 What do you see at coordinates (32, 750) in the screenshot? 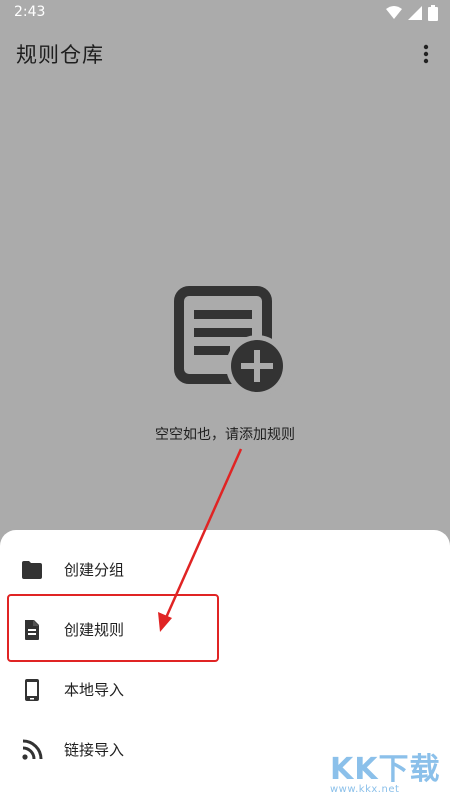
I see `rss-icon` at bounding box center [32, 750].